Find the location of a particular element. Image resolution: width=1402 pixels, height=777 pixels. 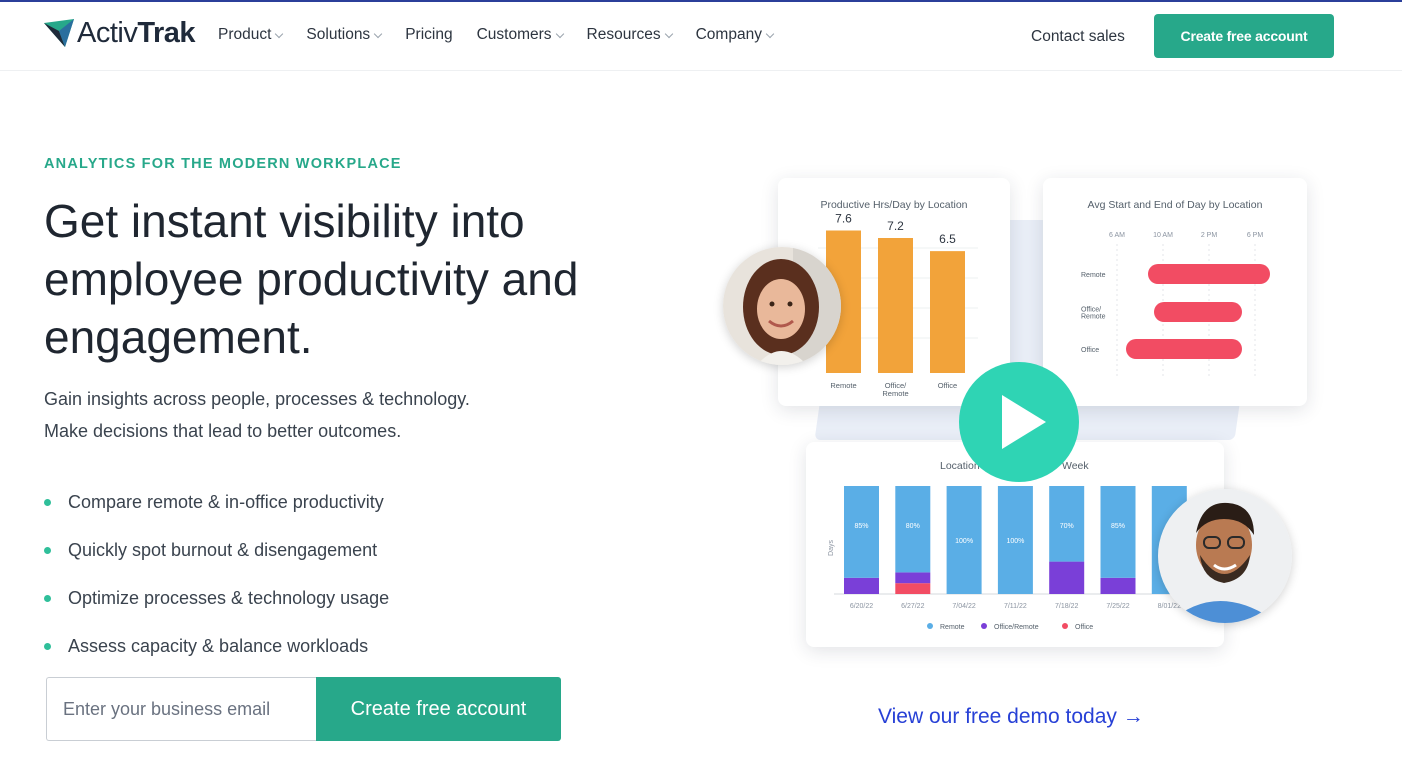

legend-label: Office/Remote is located at coordinates (1016, 627).